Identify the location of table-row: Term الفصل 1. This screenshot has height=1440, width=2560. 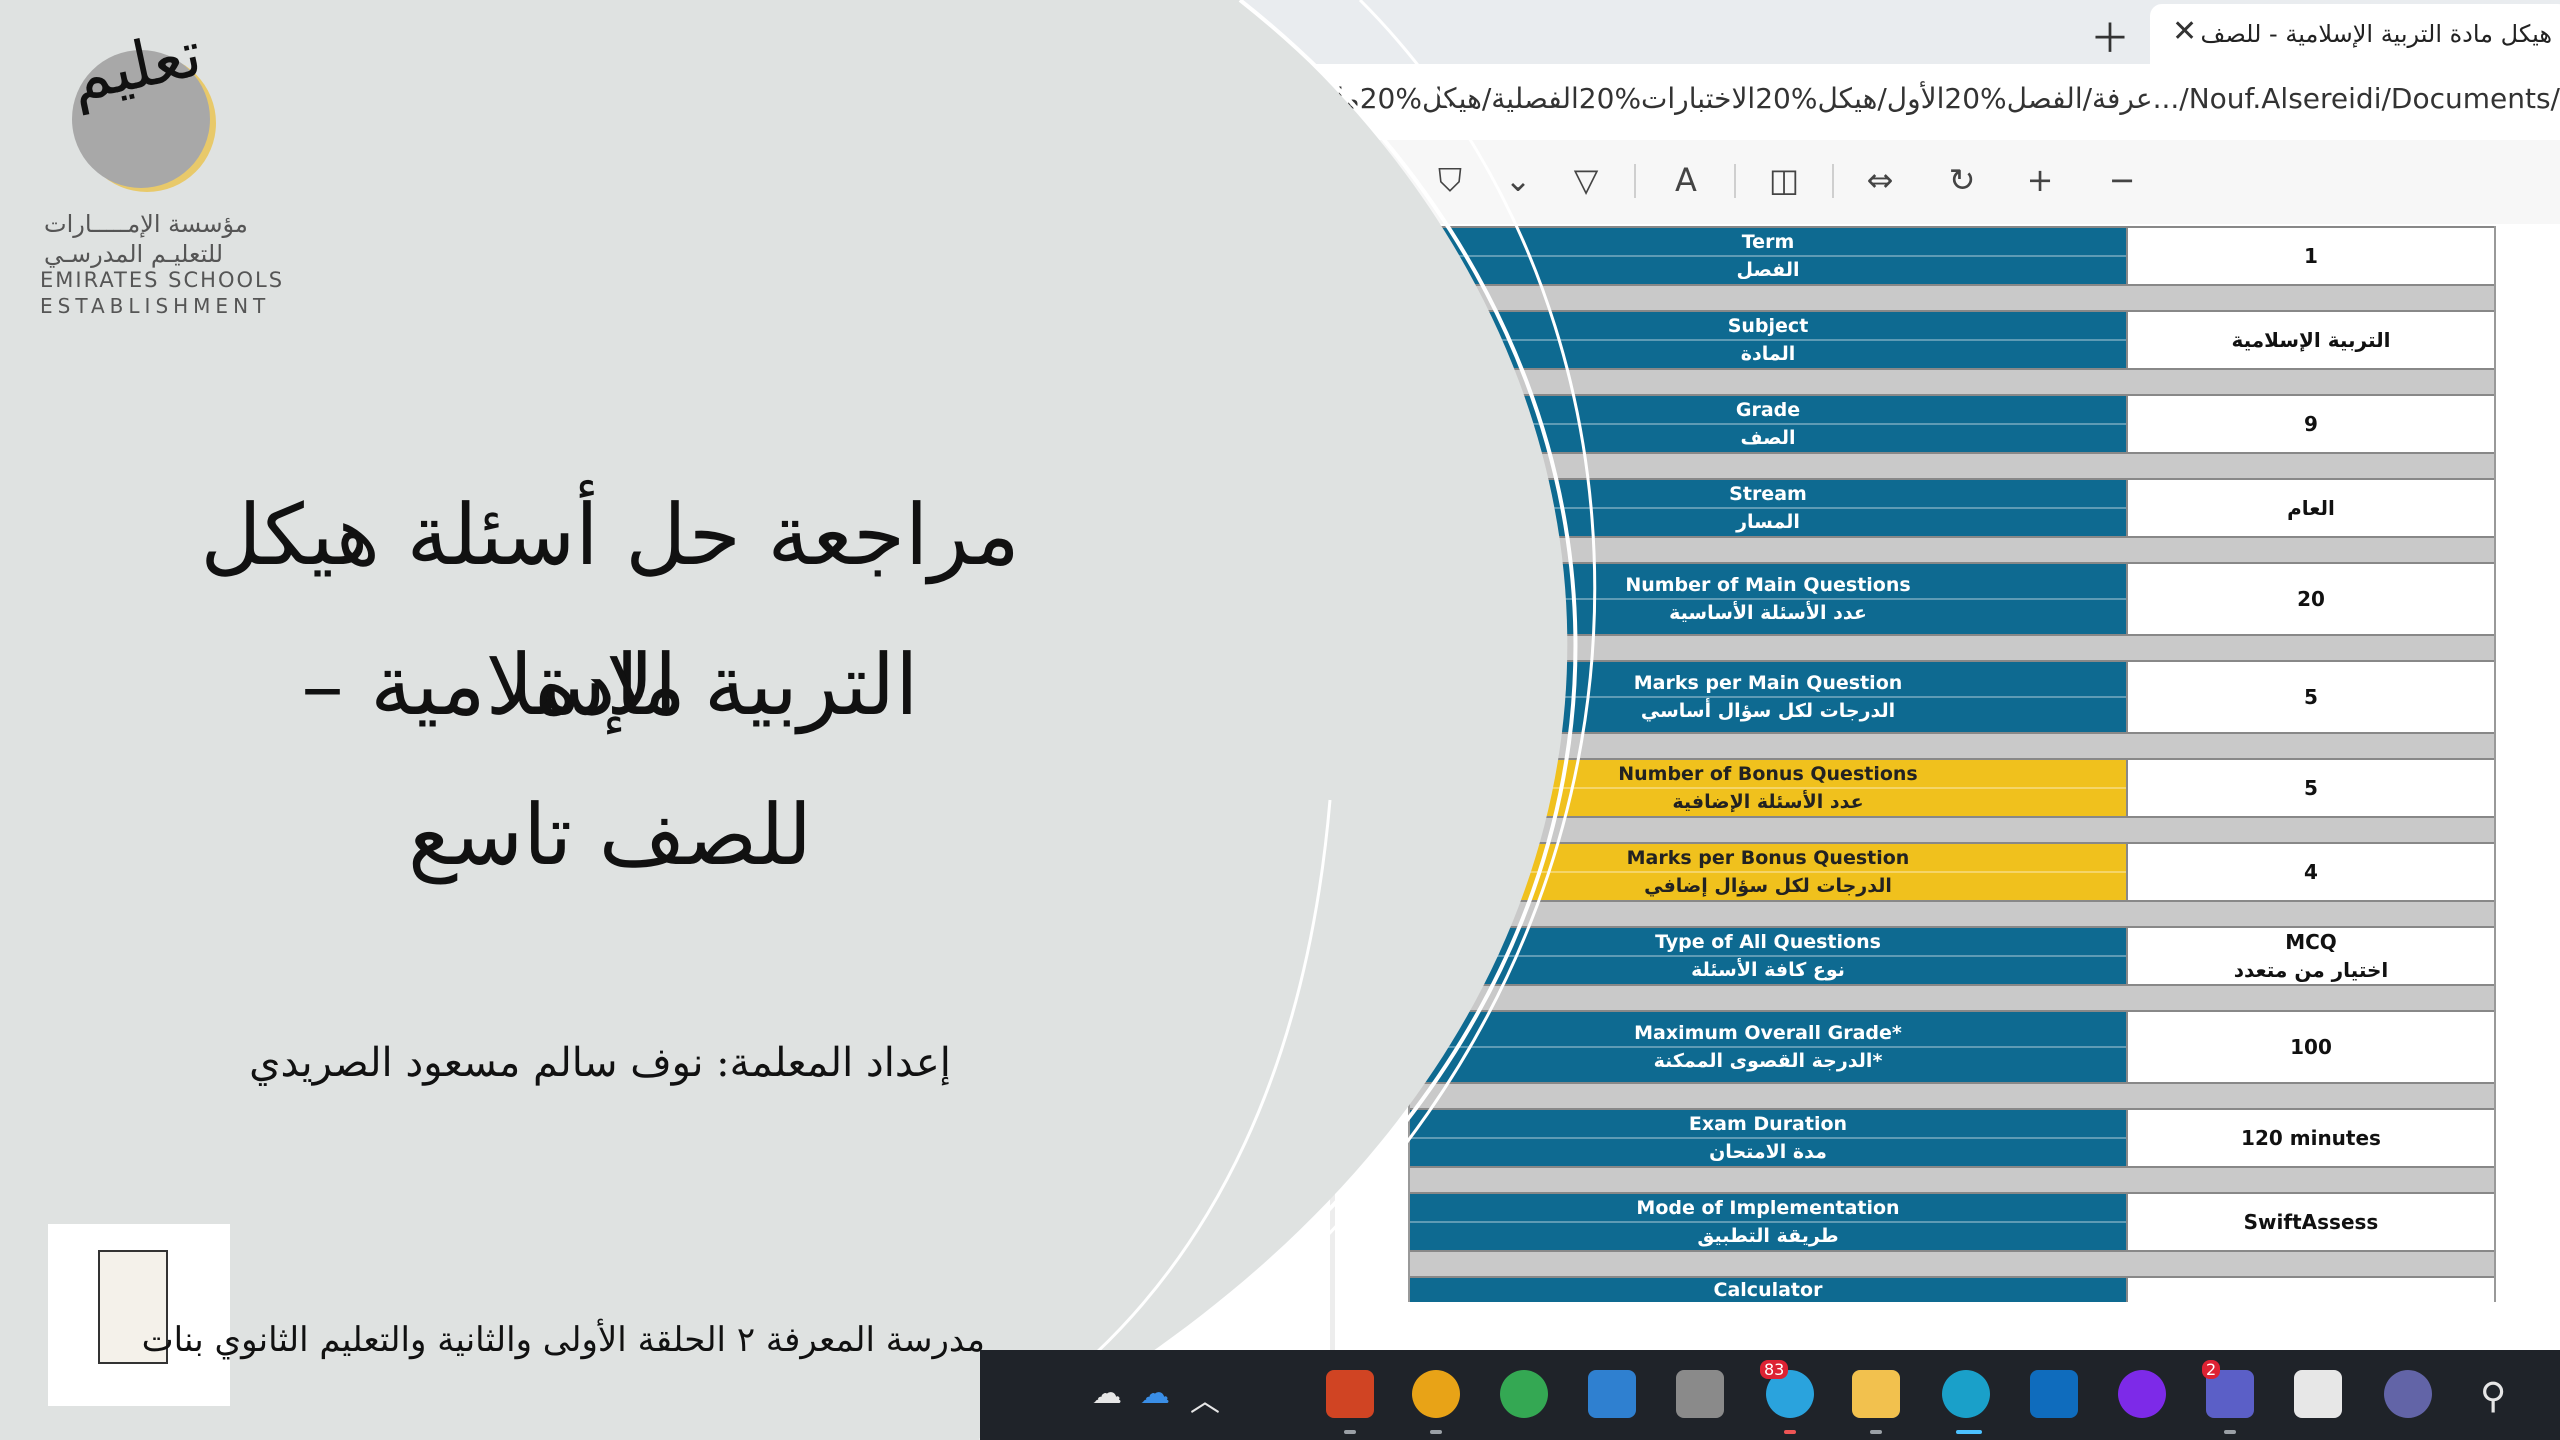
(1952, 255).